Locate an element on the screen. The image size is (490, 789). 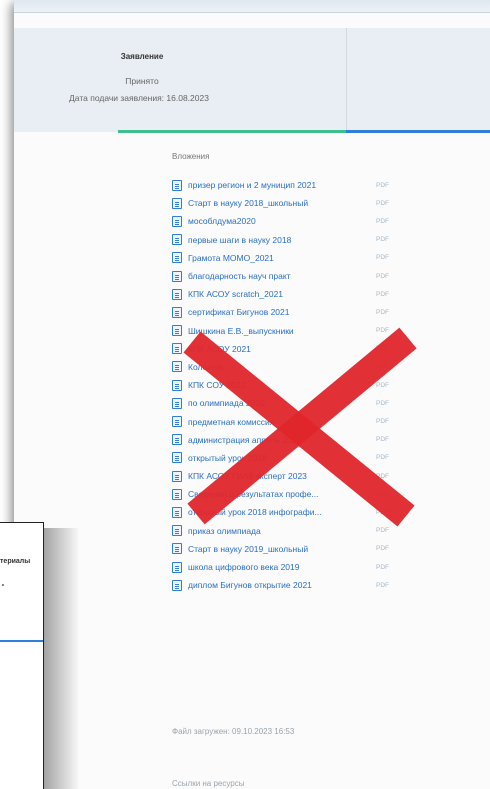
attachment-link: Грамота МОМО_2021 is located at coordinates (279, 258).